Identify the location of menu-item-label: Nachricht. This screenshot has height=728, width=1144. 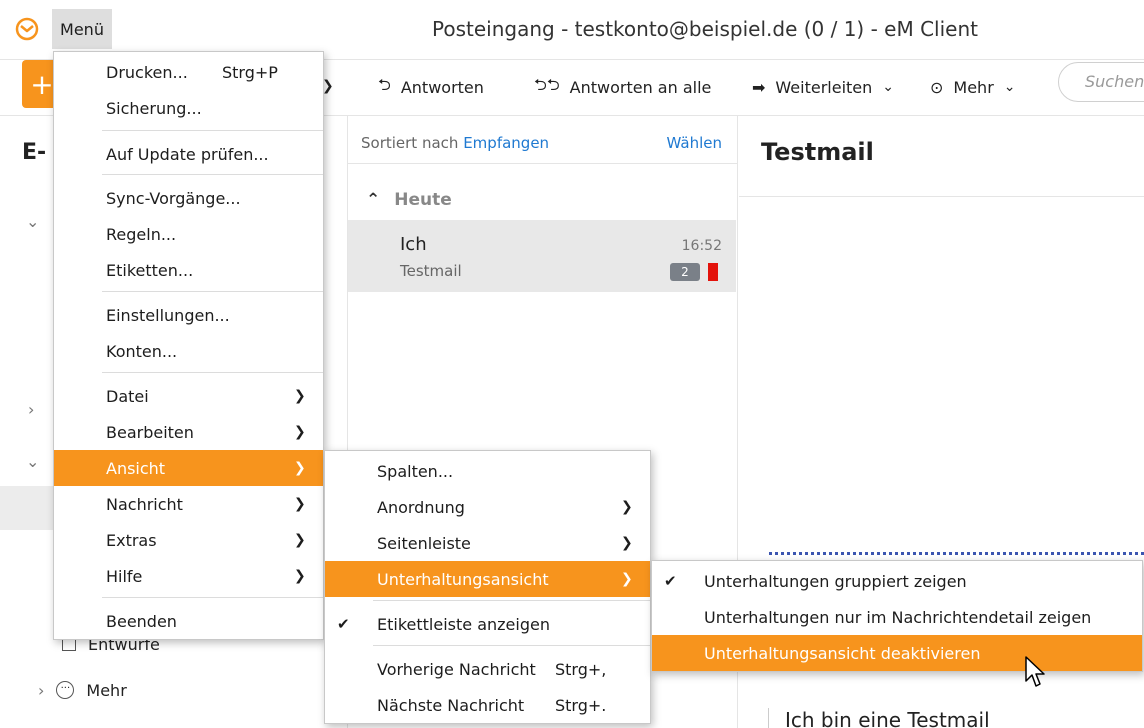
(144, 504).